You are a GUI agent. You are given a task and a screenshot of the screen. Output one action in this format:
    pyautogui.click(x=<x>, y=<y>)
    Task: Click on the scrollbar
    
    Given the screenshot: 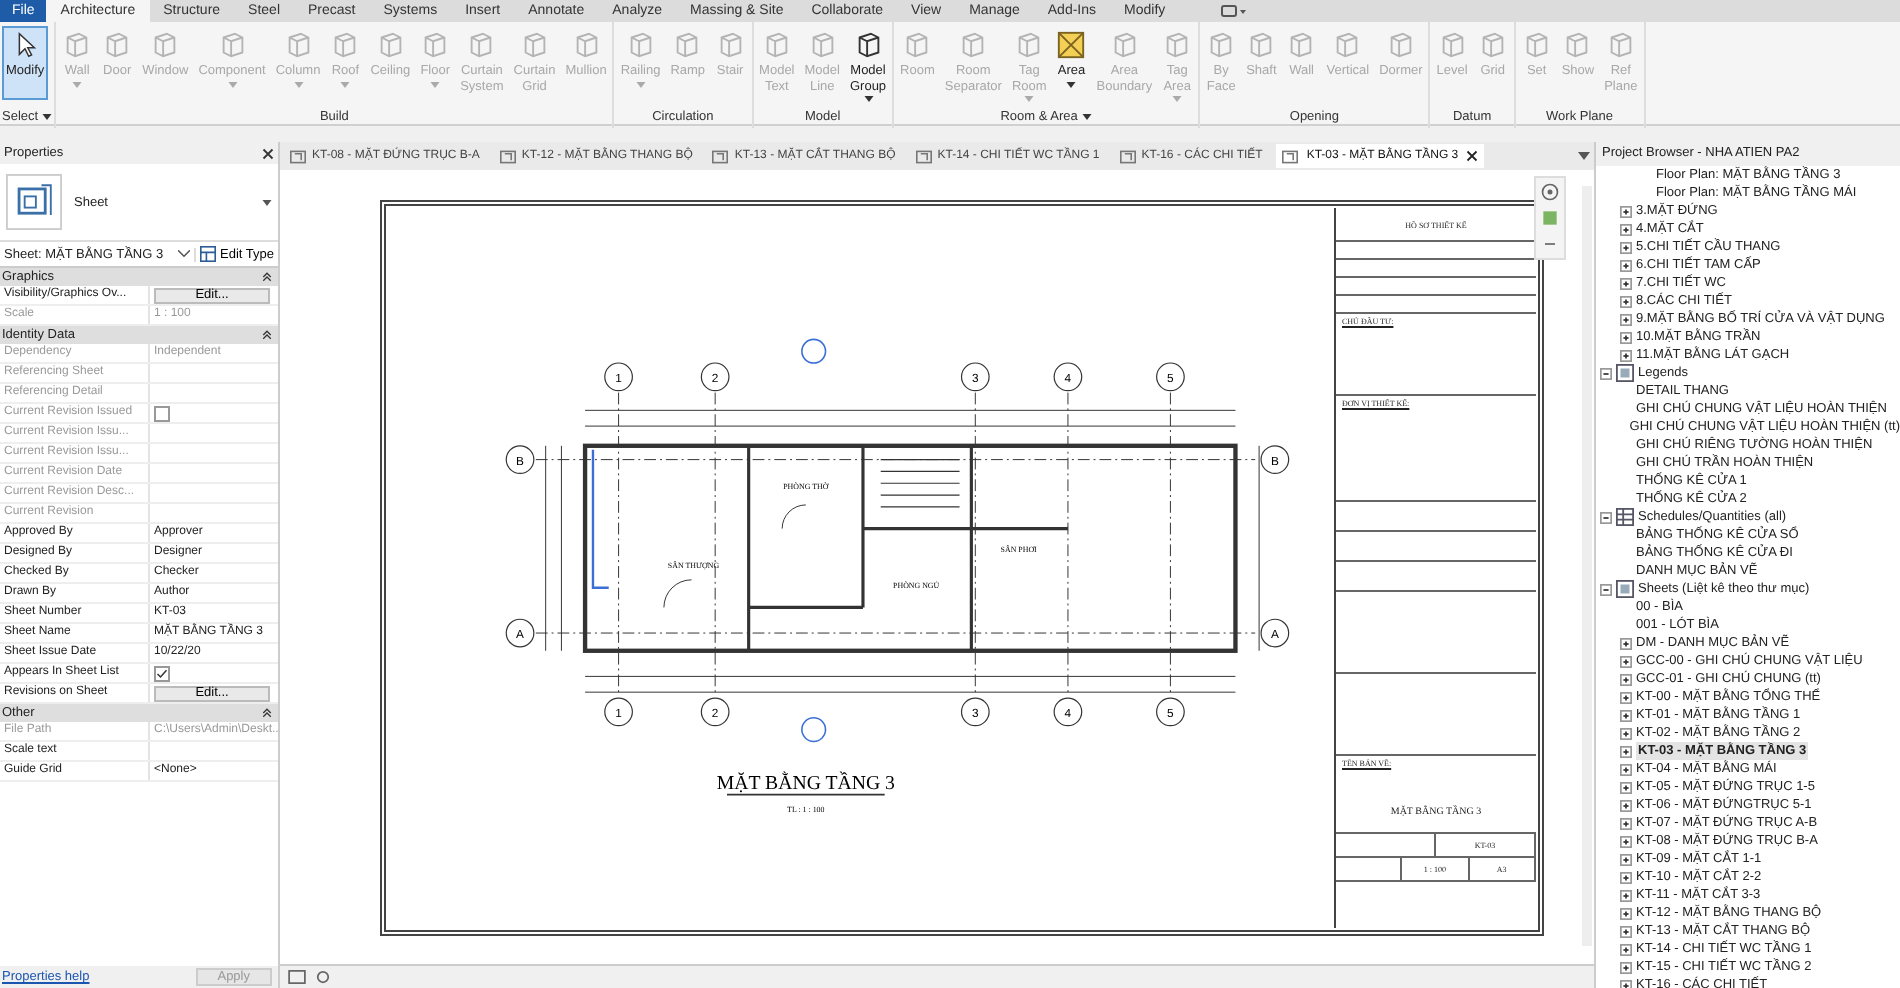 What is the action you would take?
    pyautogui.click(x=1587, y=566)
    